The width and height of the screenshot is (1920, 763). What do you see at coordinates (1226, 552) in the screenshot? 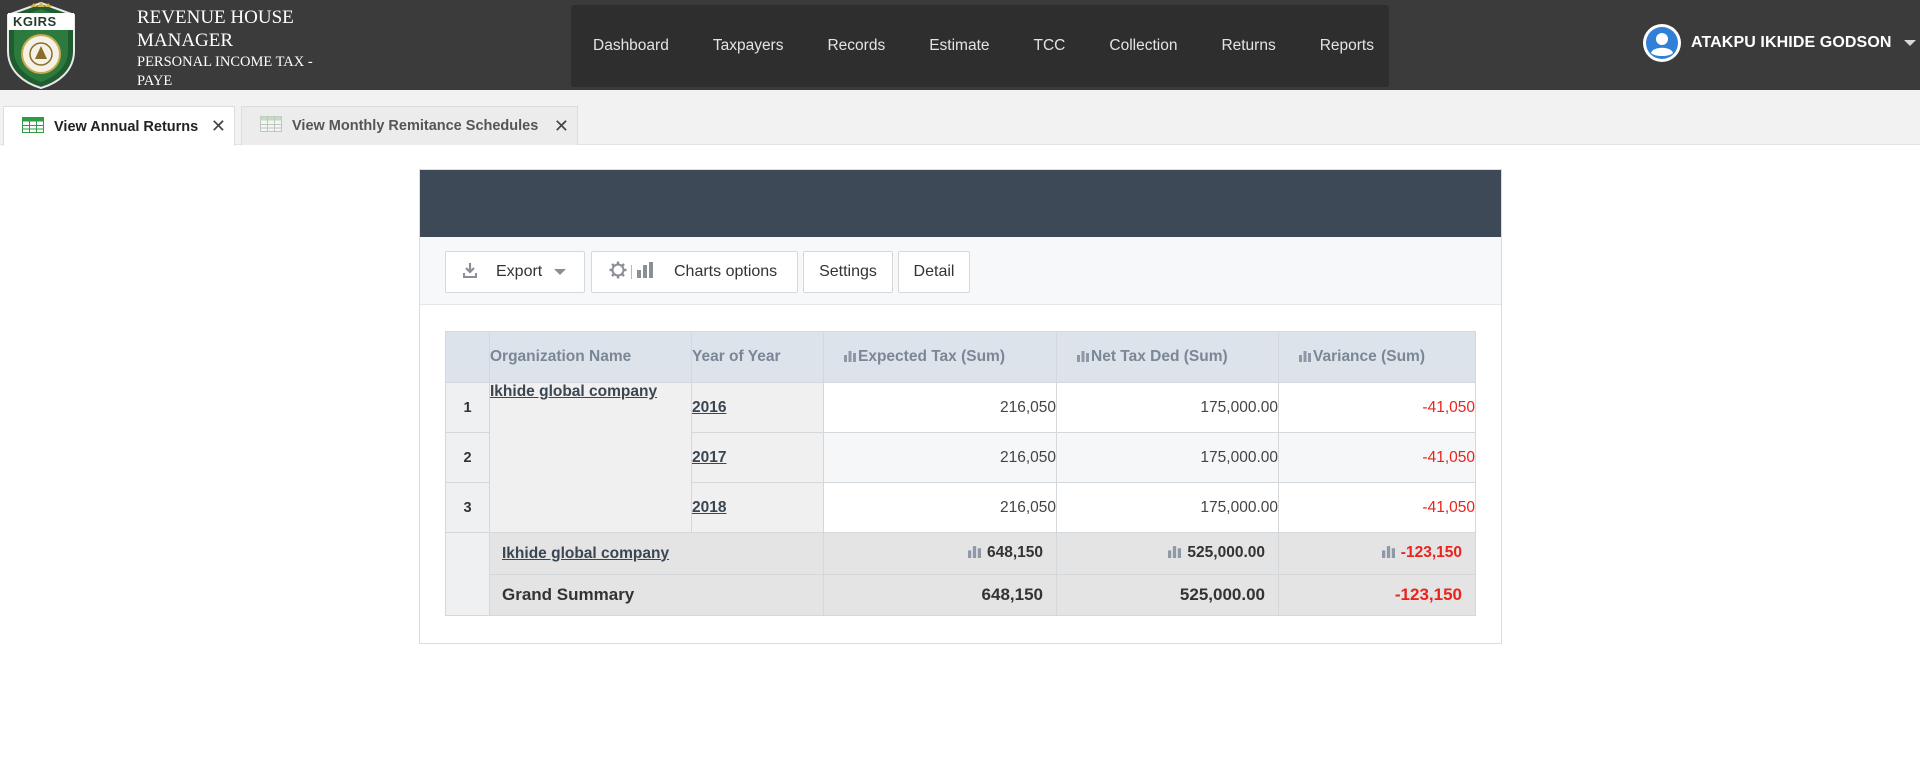
I see `subtotal-net-value: 525,000.00` at bounding box center [1226, 552].